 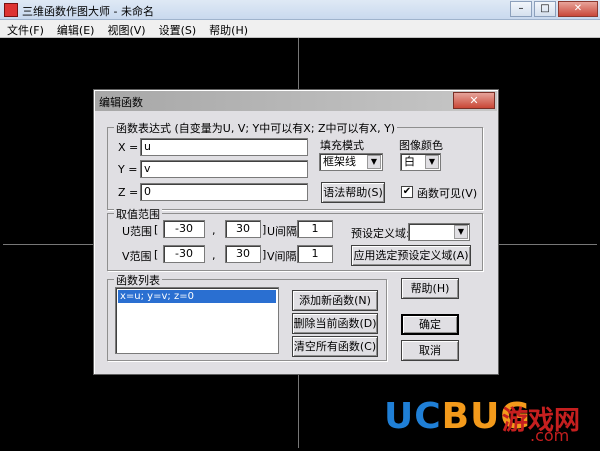 I want to click on ucbug-watermark: UCBUG 游戏网 .com, so click(x=491, y=420).